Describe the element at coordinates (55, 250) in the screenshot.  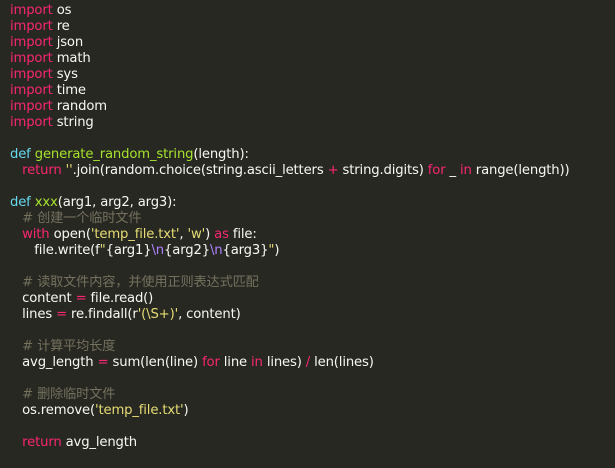
I see `code-token: file.write(f` at that location.